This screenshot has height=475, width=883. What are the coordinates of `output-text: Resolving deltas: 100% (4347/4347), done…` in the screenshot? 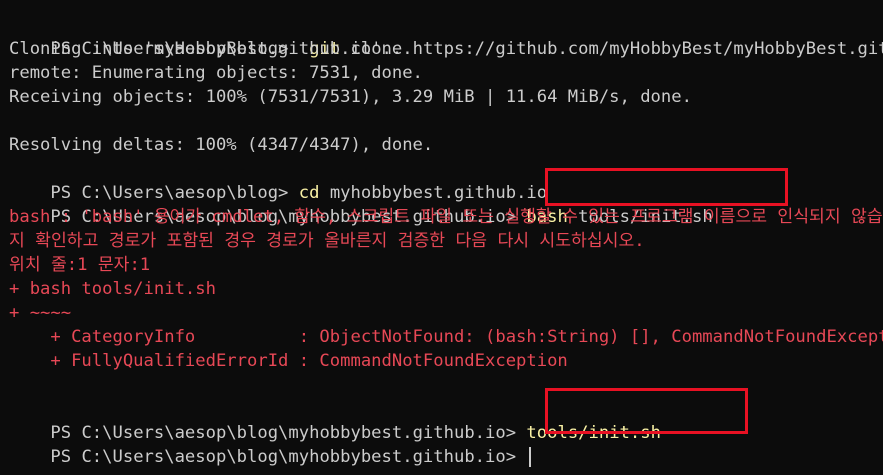 It's located at (221, 145).